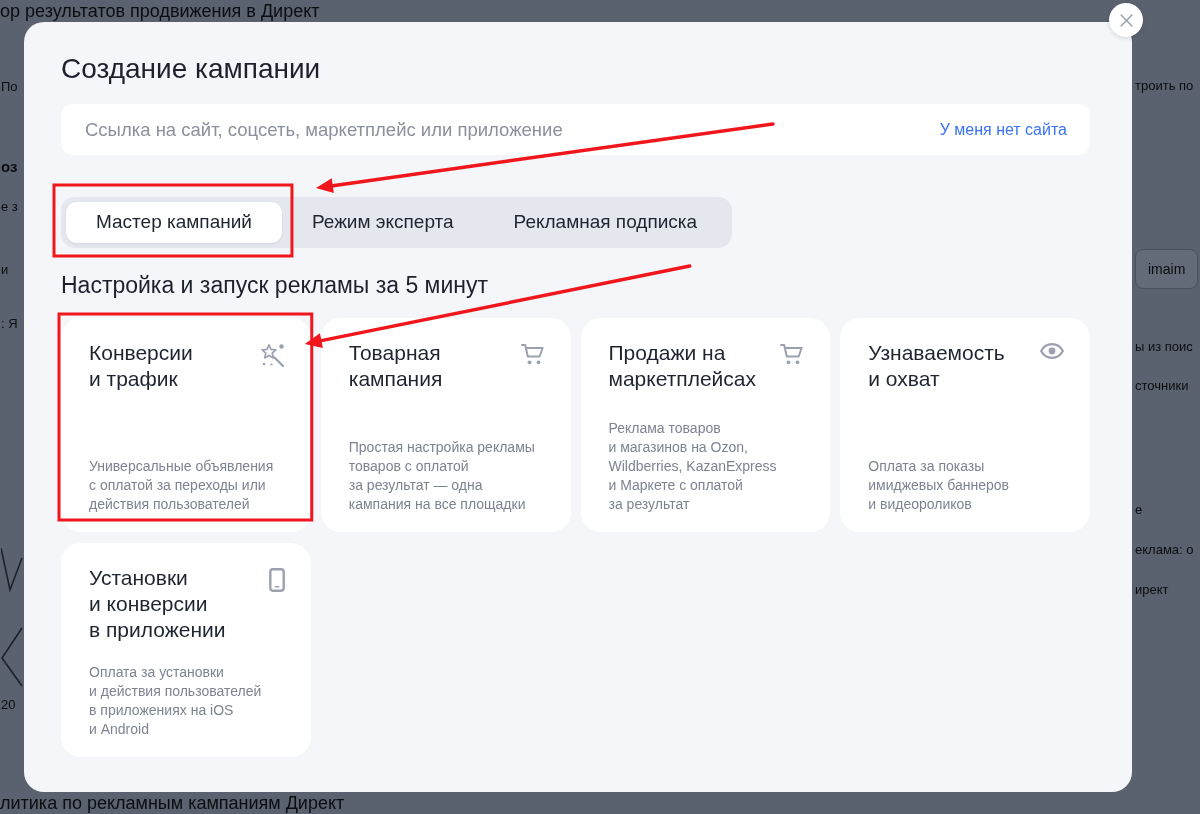 This screenshot has height=814, width=1200. What do you see at coordinates (191, 69) in the screenshot?
I see `dialog-title: Создание кампании` at bounding box center [191, 69].